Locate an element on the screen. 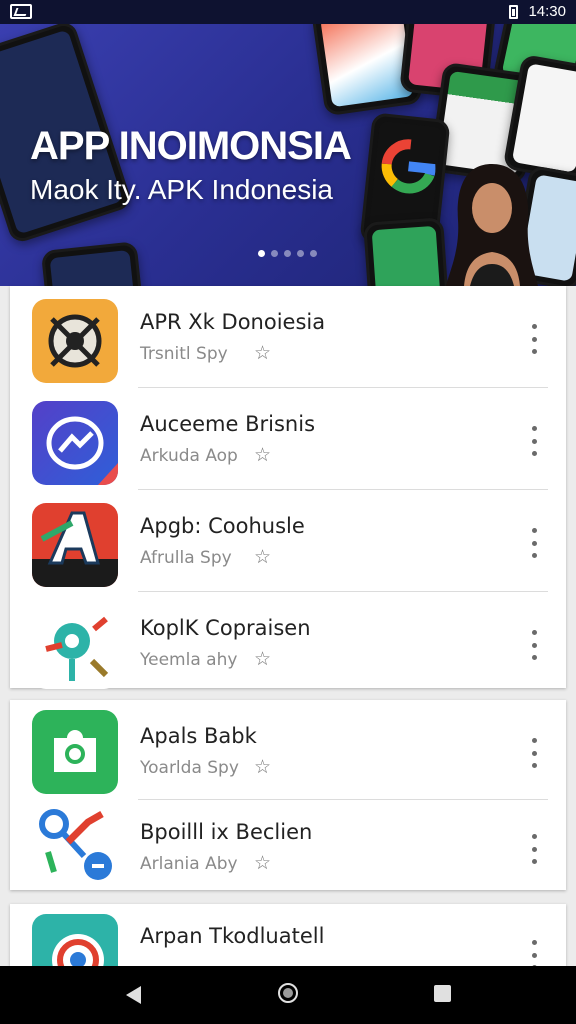 This screenshot has width=576, height=1024. tools-app-icon is located at coordinates (75, 844).